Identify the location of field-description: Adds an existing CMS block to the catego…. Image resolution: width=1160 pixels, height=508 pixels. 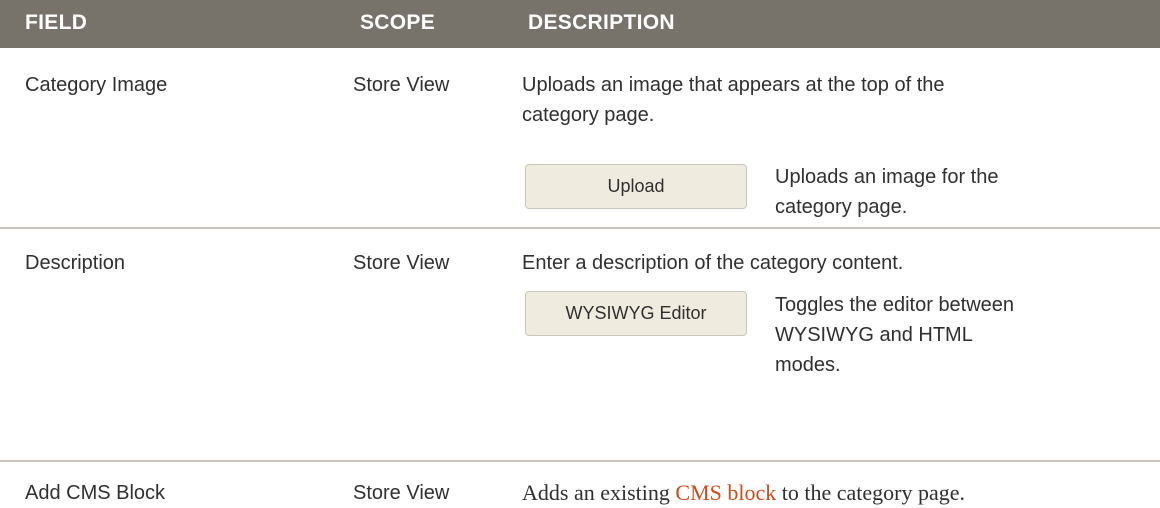
(743, 493).